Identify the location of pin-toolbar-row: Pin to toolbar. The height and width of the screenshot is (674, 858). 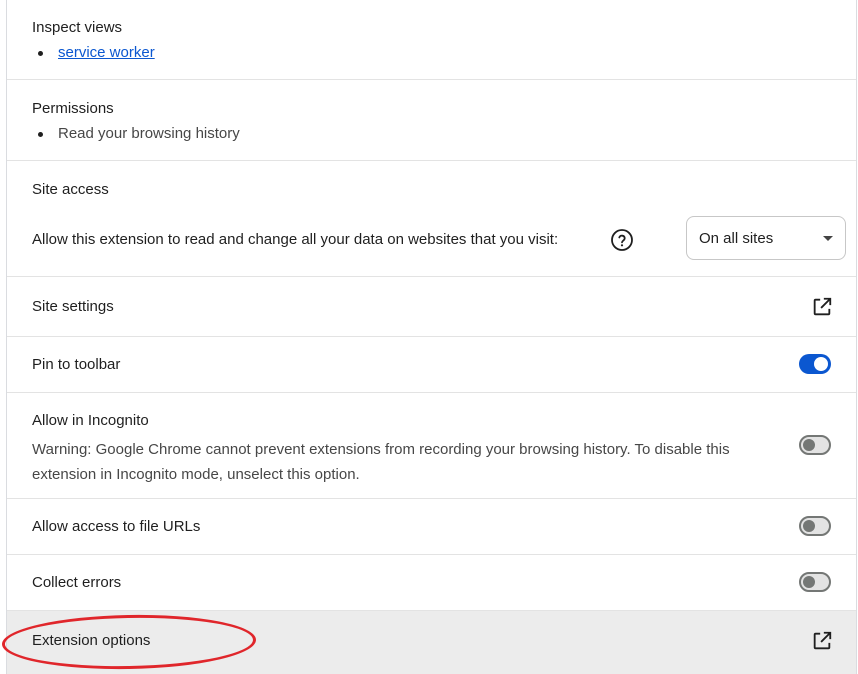
(431, 365).